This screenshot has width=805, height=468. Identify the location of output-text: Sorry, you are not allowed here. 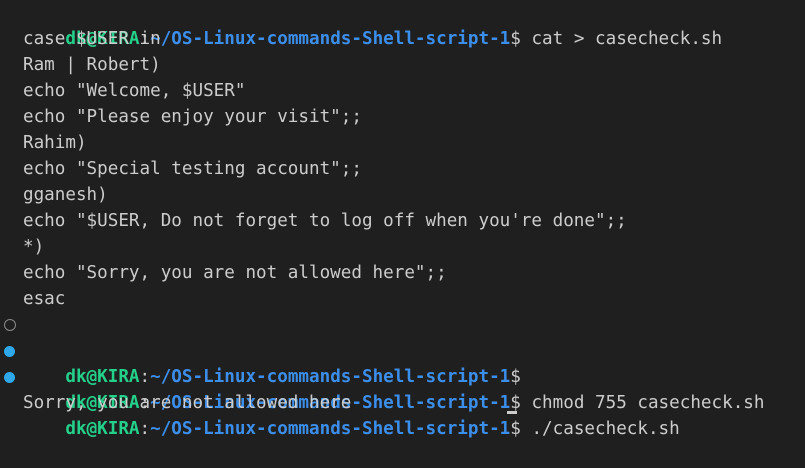
(187, 403).